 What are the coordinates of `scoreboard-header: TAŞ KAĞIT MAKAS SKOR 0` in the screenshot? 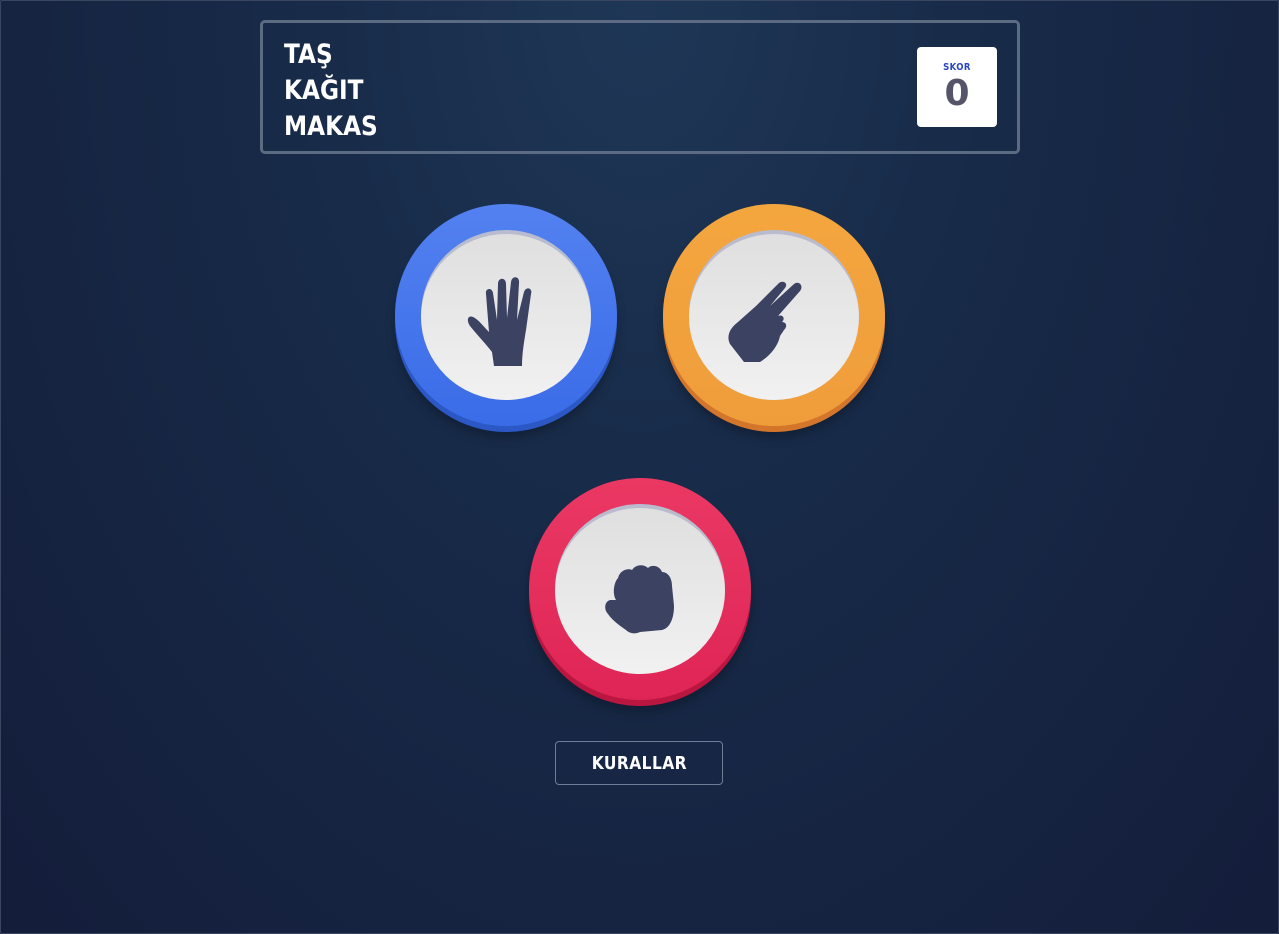 It's located at (640, 87).